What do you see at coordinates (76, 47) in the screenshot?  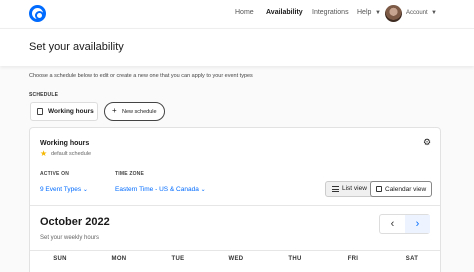 I see `page-title: Set your availability` at bounding box center [76, 47].